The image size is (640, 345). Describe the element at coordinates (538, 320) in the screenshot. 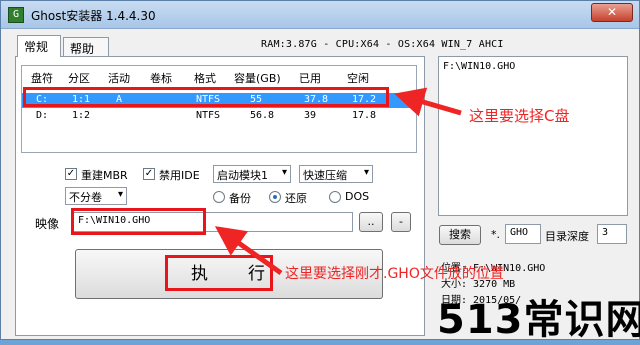

I see `watermark-logo: 513常识网` at that location.